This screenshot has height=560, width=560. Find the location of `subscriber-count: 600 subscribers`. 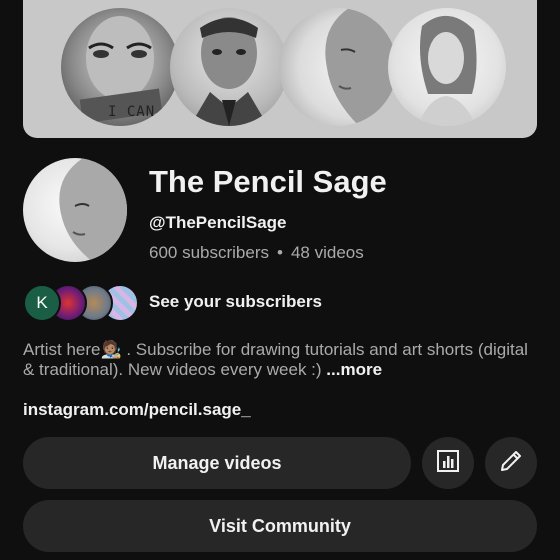

subscriber-count: 600 subscribers is located at coordinates (209, 252).